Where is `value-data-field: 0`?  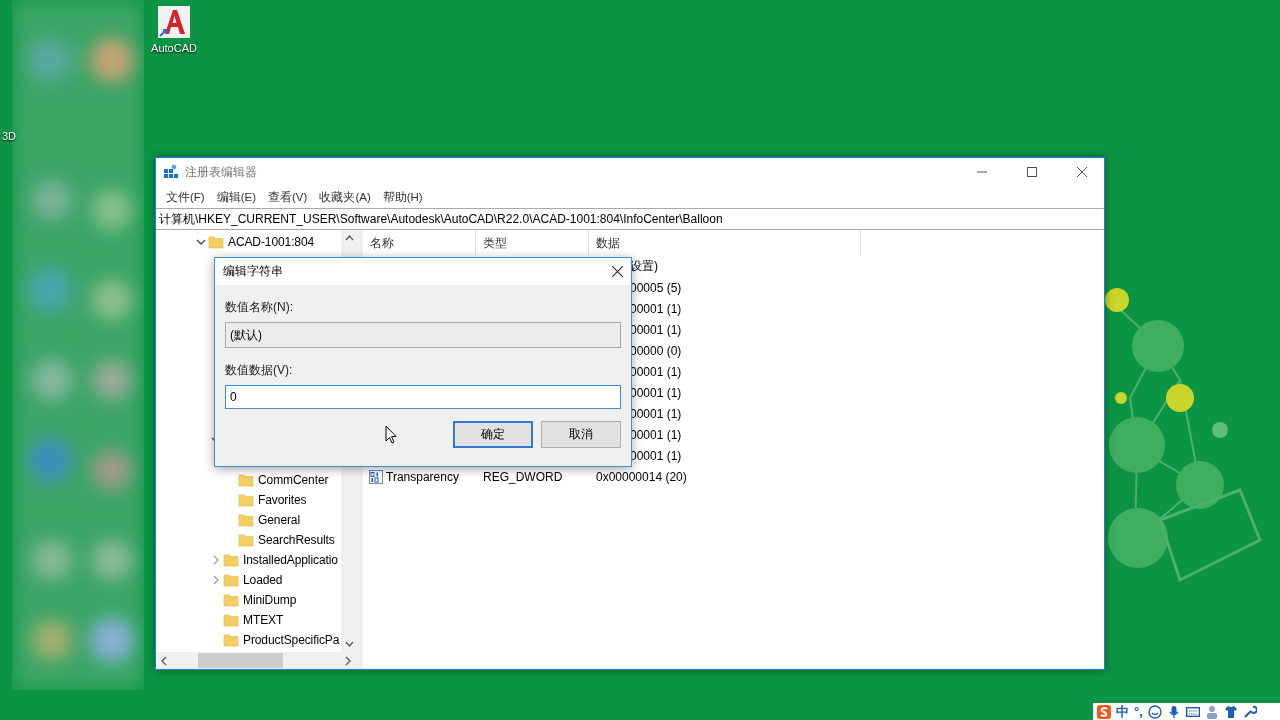
value-data-field: 0 is located at coordinates (423, 397).